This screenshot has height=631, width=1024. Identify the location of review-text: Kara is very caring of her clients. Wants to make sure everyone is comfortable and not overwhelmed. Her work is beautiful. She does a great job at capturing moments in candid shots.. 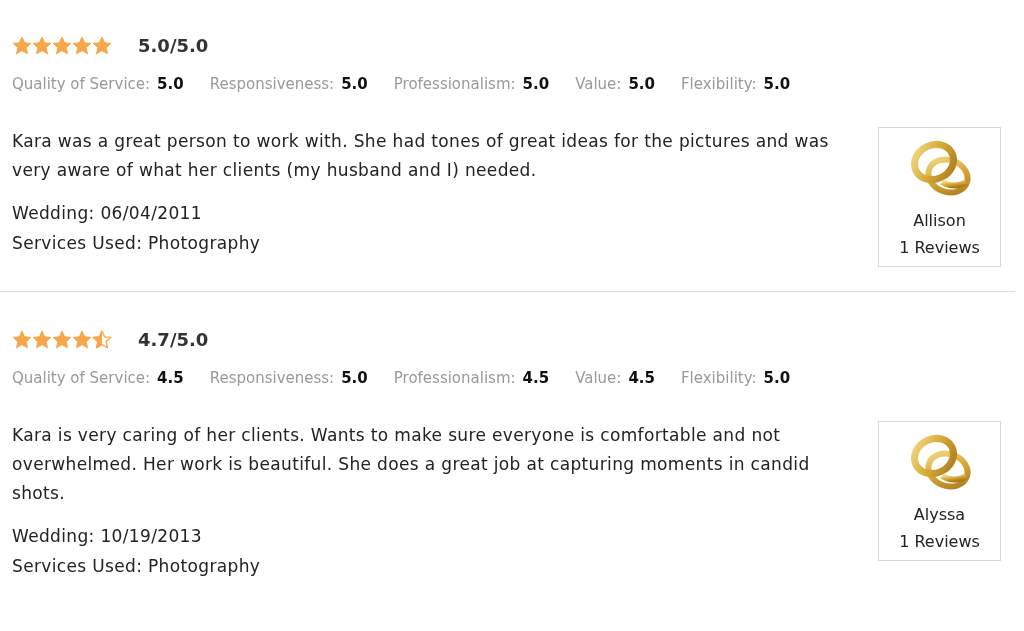
(411, 464).